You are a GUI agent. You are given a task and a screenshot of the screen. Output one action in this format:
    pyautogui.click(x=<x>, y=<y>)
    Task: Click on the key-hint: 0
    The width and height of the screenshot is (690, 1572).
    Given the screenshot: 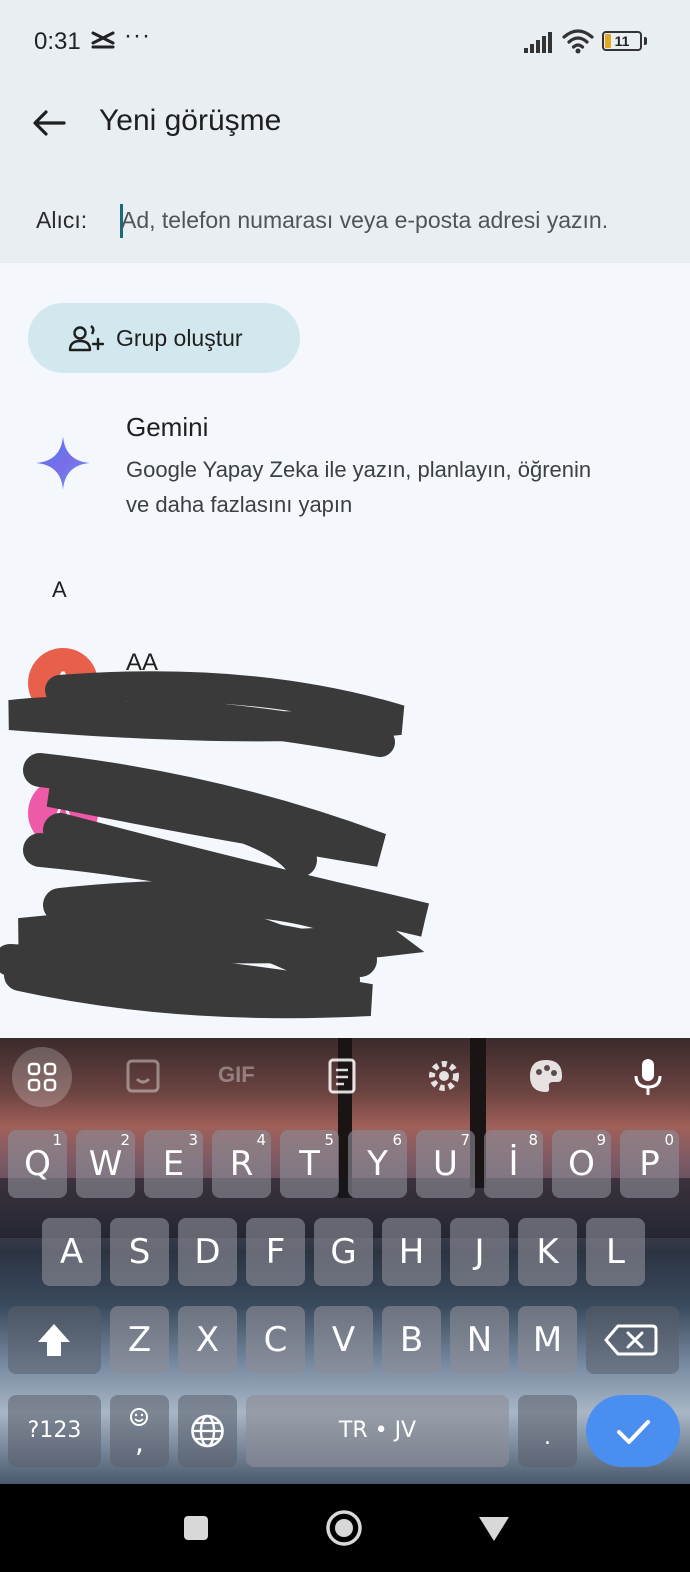 What is the action you would take?
    pyautogui.click(x=669, y=1140)
    